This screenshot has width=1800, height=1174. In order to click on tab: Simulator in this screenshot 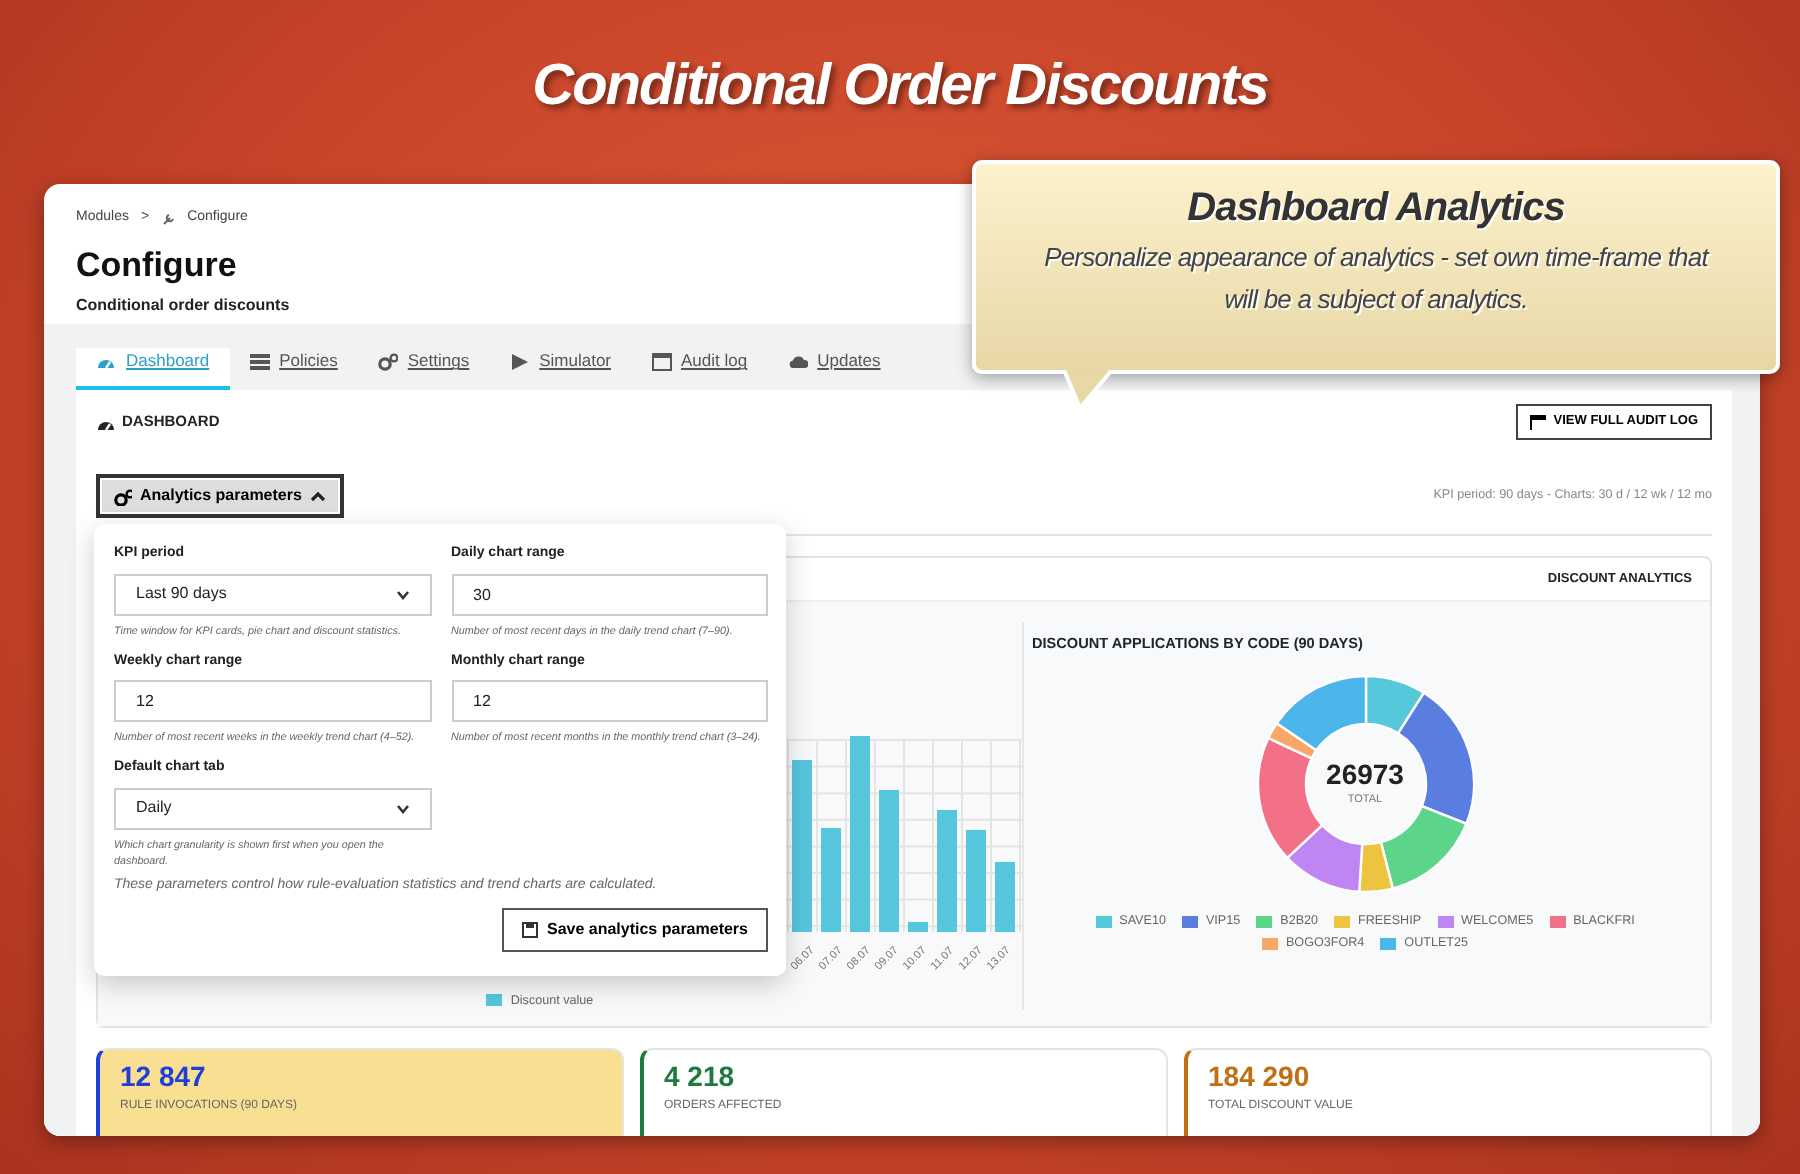, I will do `click(560, 369)`.